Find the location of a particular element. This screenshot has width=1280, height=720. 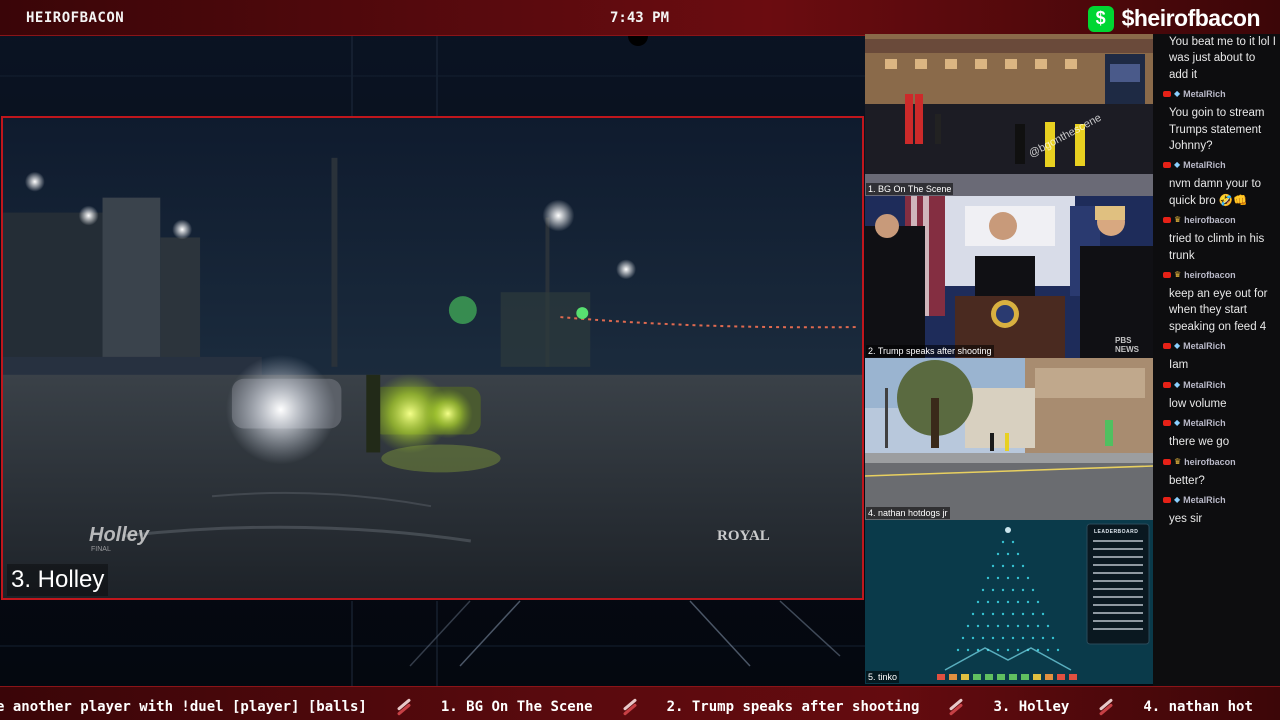

royal-logo: ROYAL is located at coordinates (743, 536).